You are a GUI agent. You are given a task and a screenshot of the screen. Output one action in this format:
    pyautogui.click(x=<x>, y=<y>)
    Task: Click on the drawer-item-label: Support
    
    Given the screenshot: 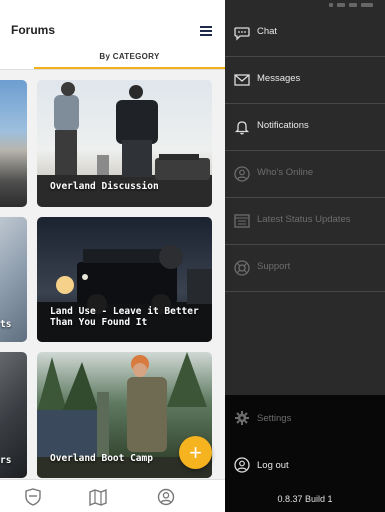 What is the action you would take?
    pyautogui.click(x=274, y=266)
    